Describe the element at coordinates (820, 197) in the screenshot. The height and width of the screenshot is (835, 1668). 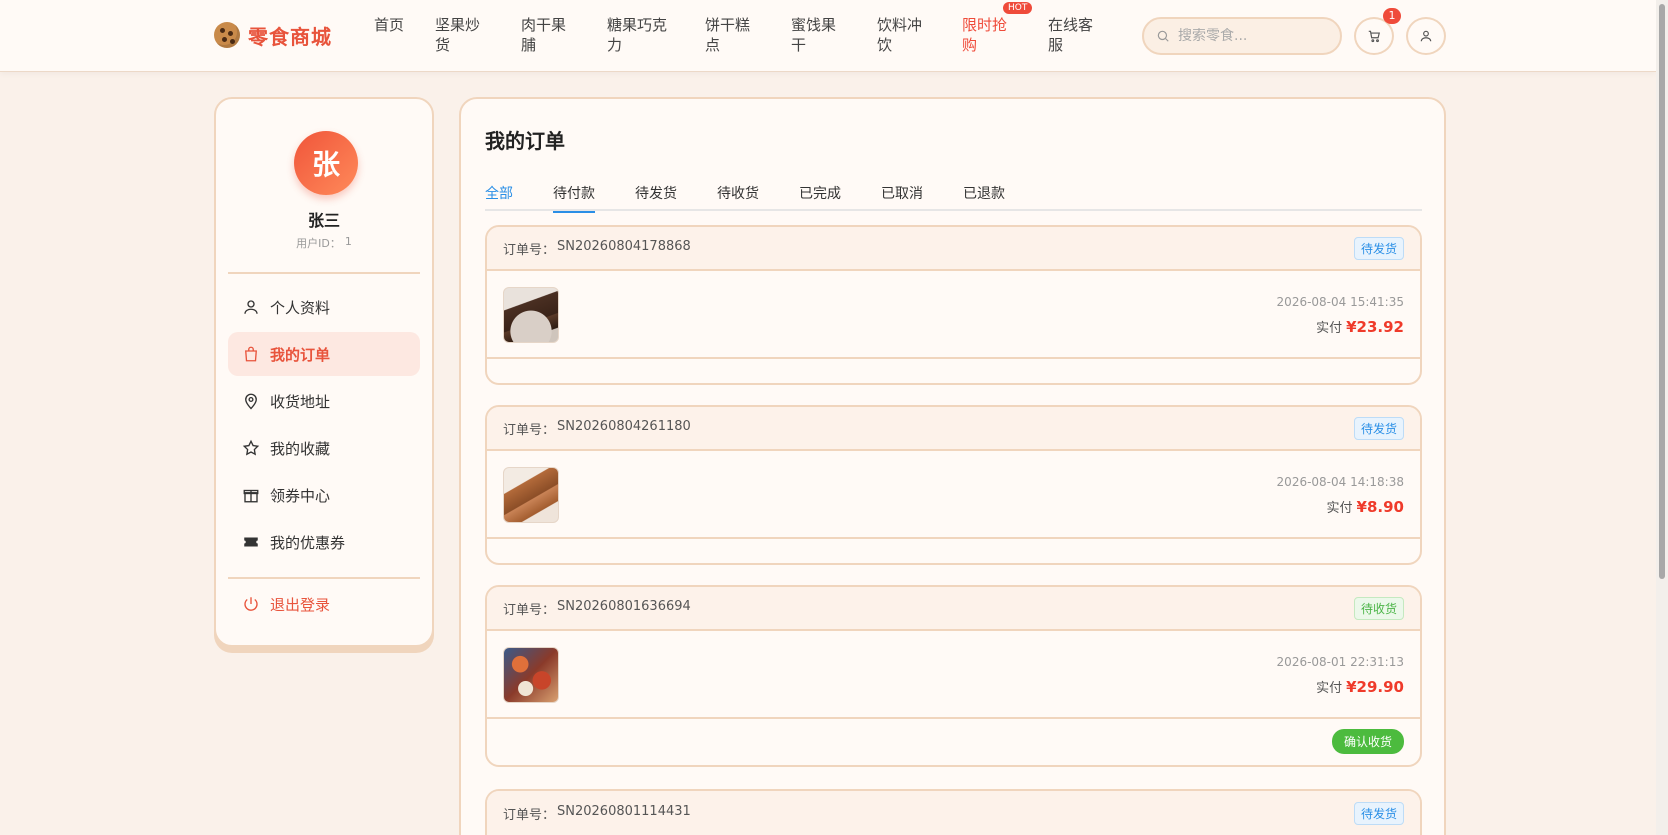
I see `tab-completed: 已完成` at that location.